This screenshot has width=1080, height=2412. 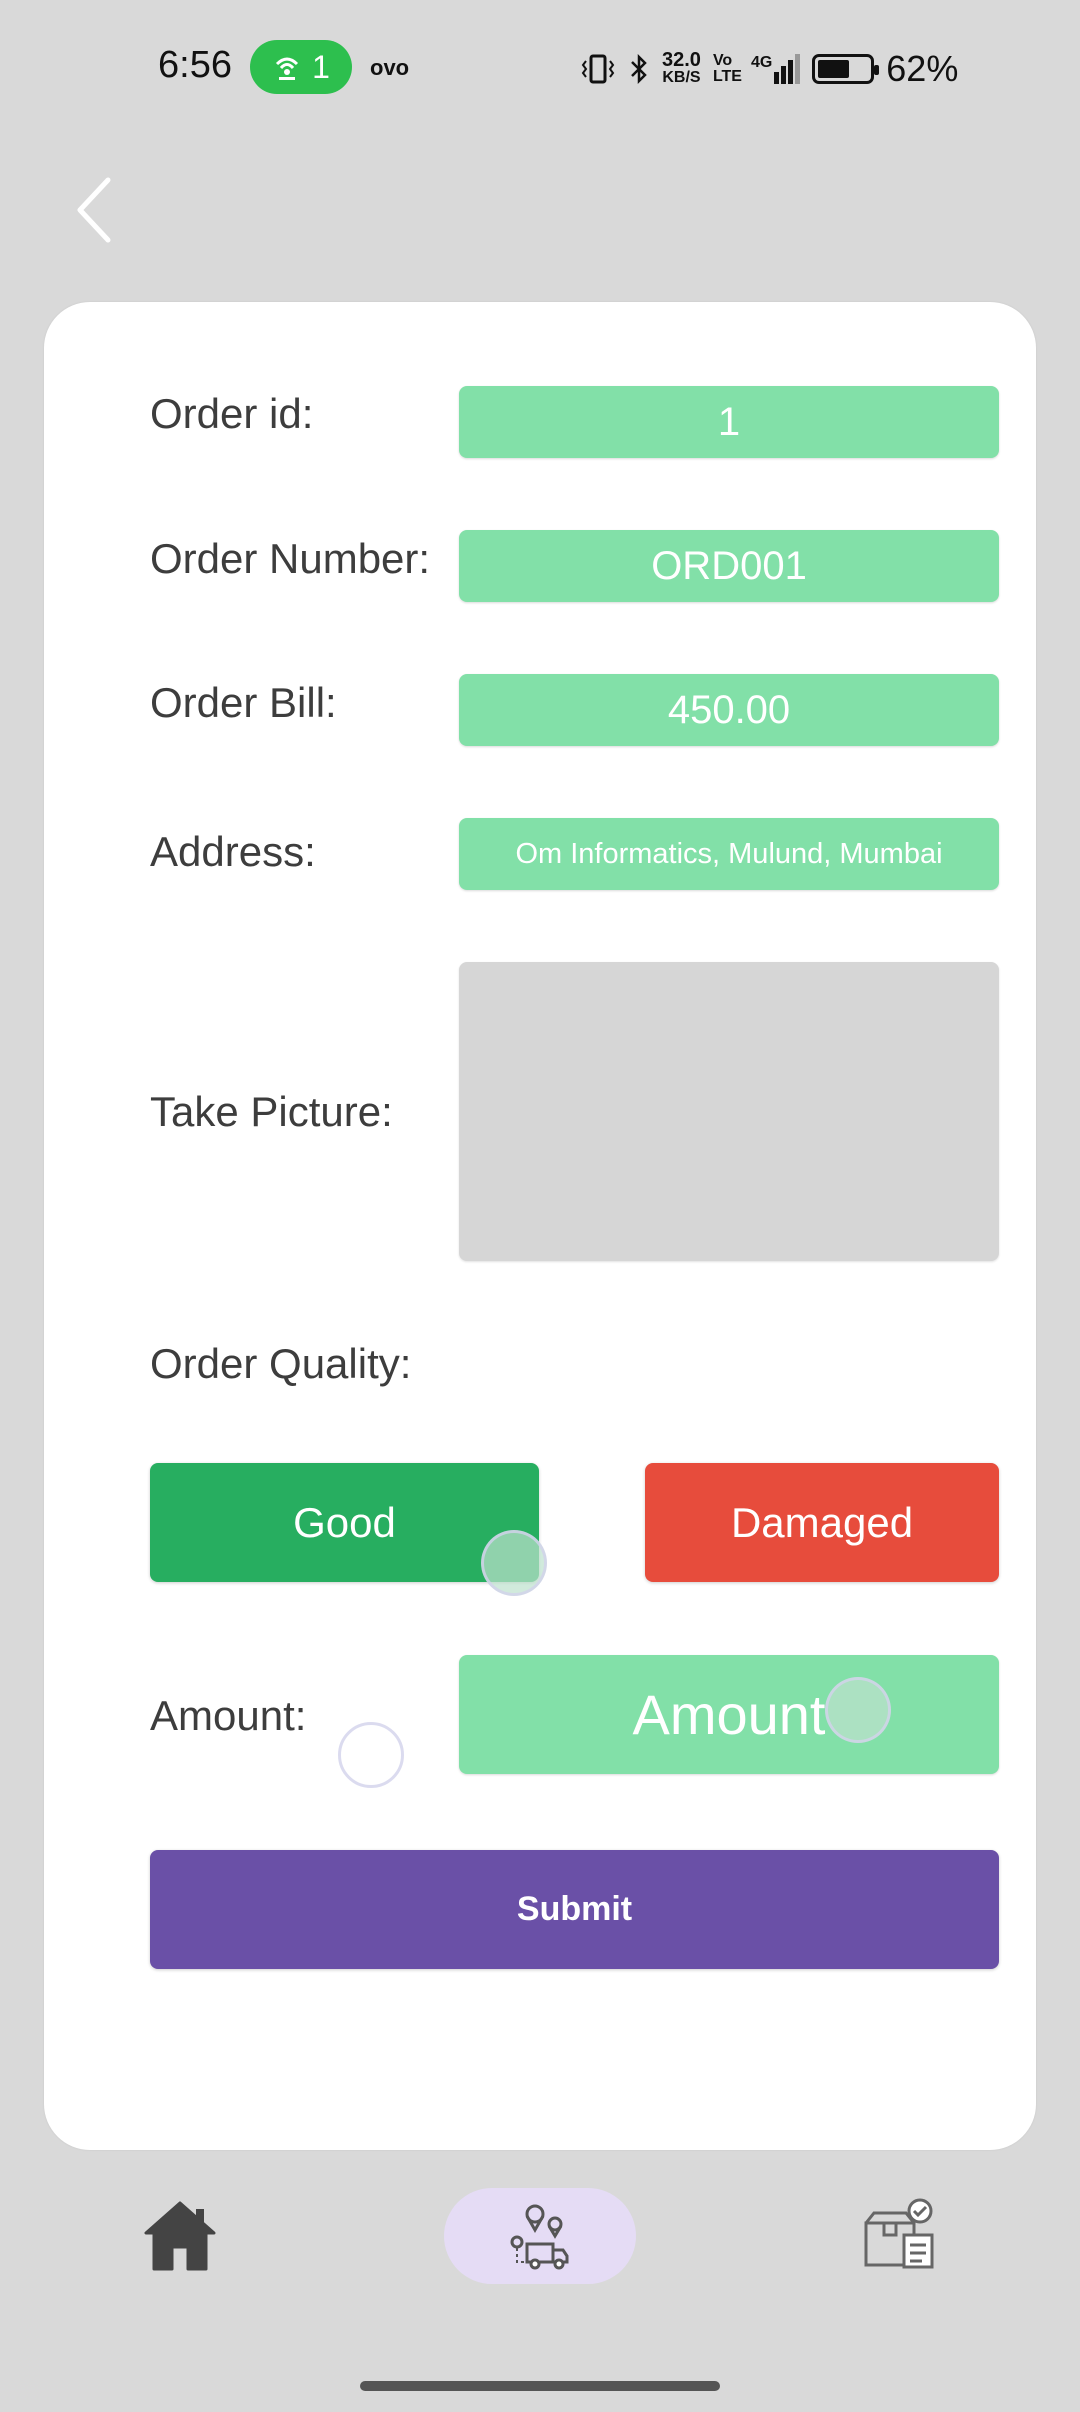 I want to click on nav-home, so click(x=180, y=2235).